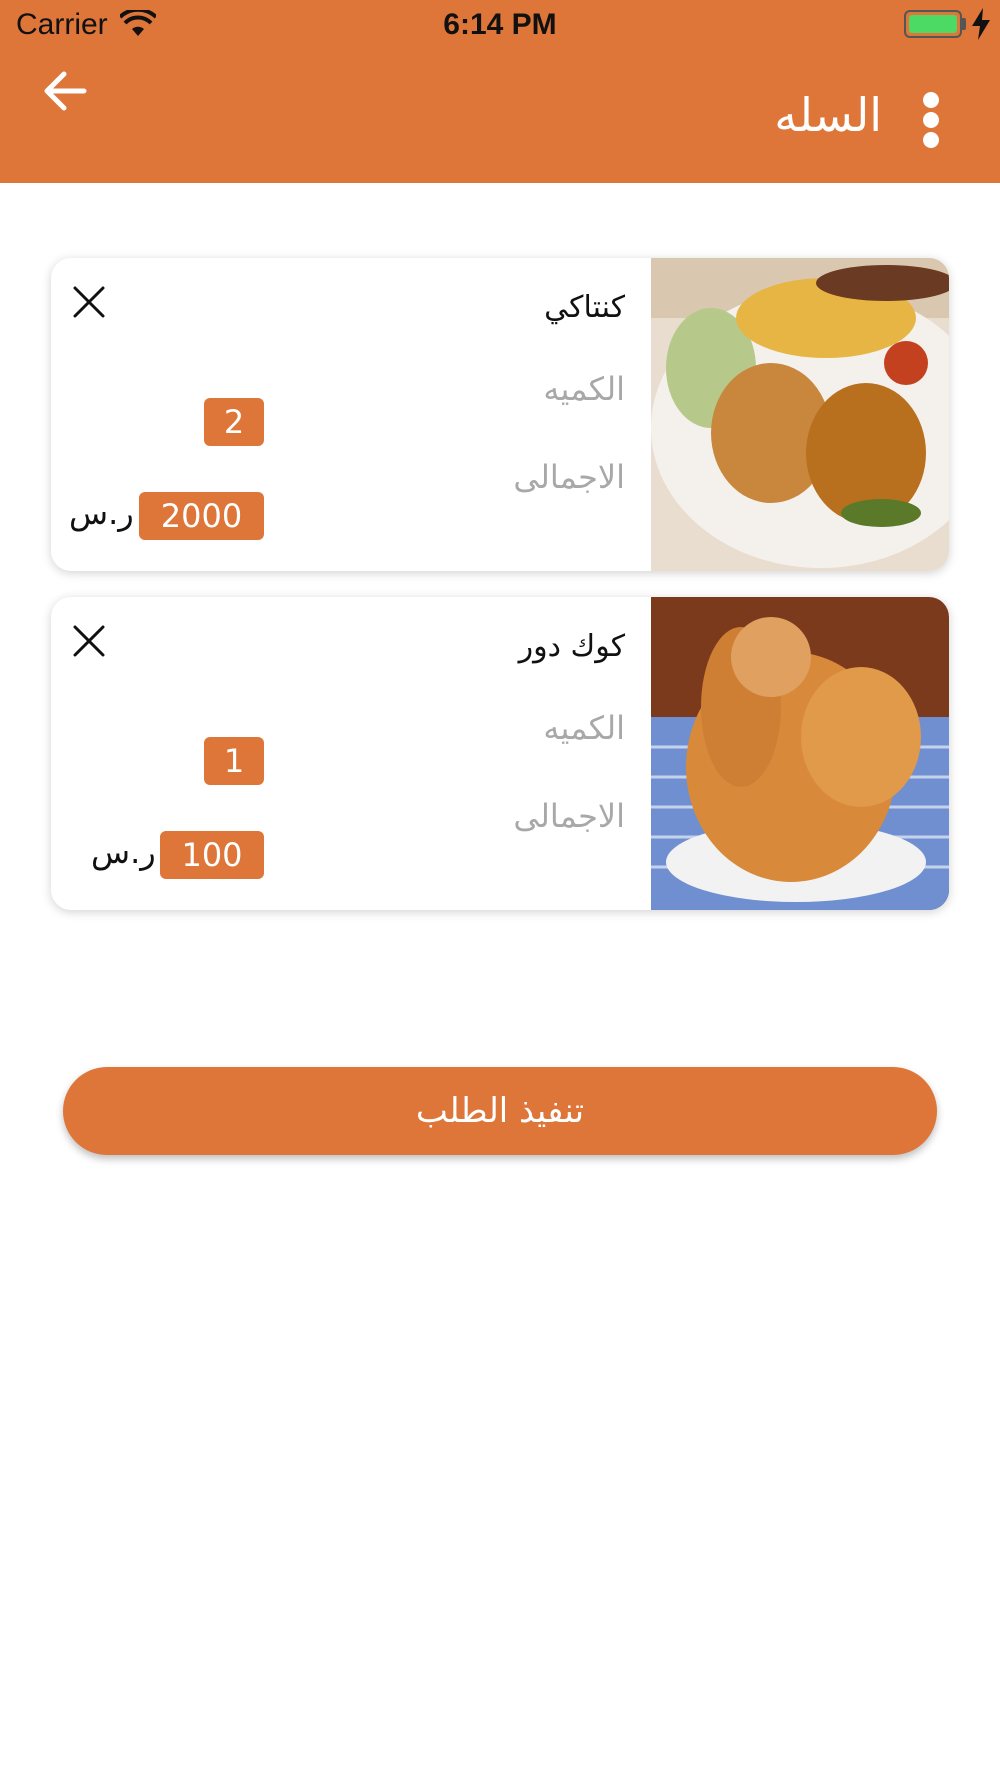 This screenshot has height=1778, width=1000. Describe the element at coordinates (964, 24) in the screenshot. I see `battery-tip` at that location.